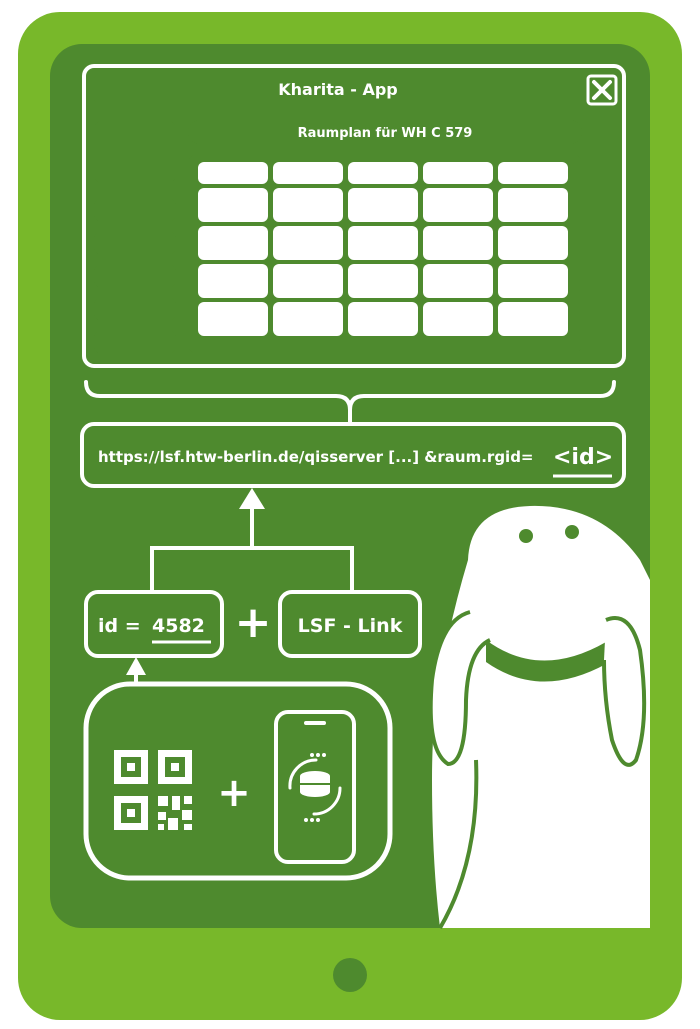  What do you see at coordinates (135, 152) in the screenshot?
I see `sidebar-logo-block` at bounding box center [135, 152].